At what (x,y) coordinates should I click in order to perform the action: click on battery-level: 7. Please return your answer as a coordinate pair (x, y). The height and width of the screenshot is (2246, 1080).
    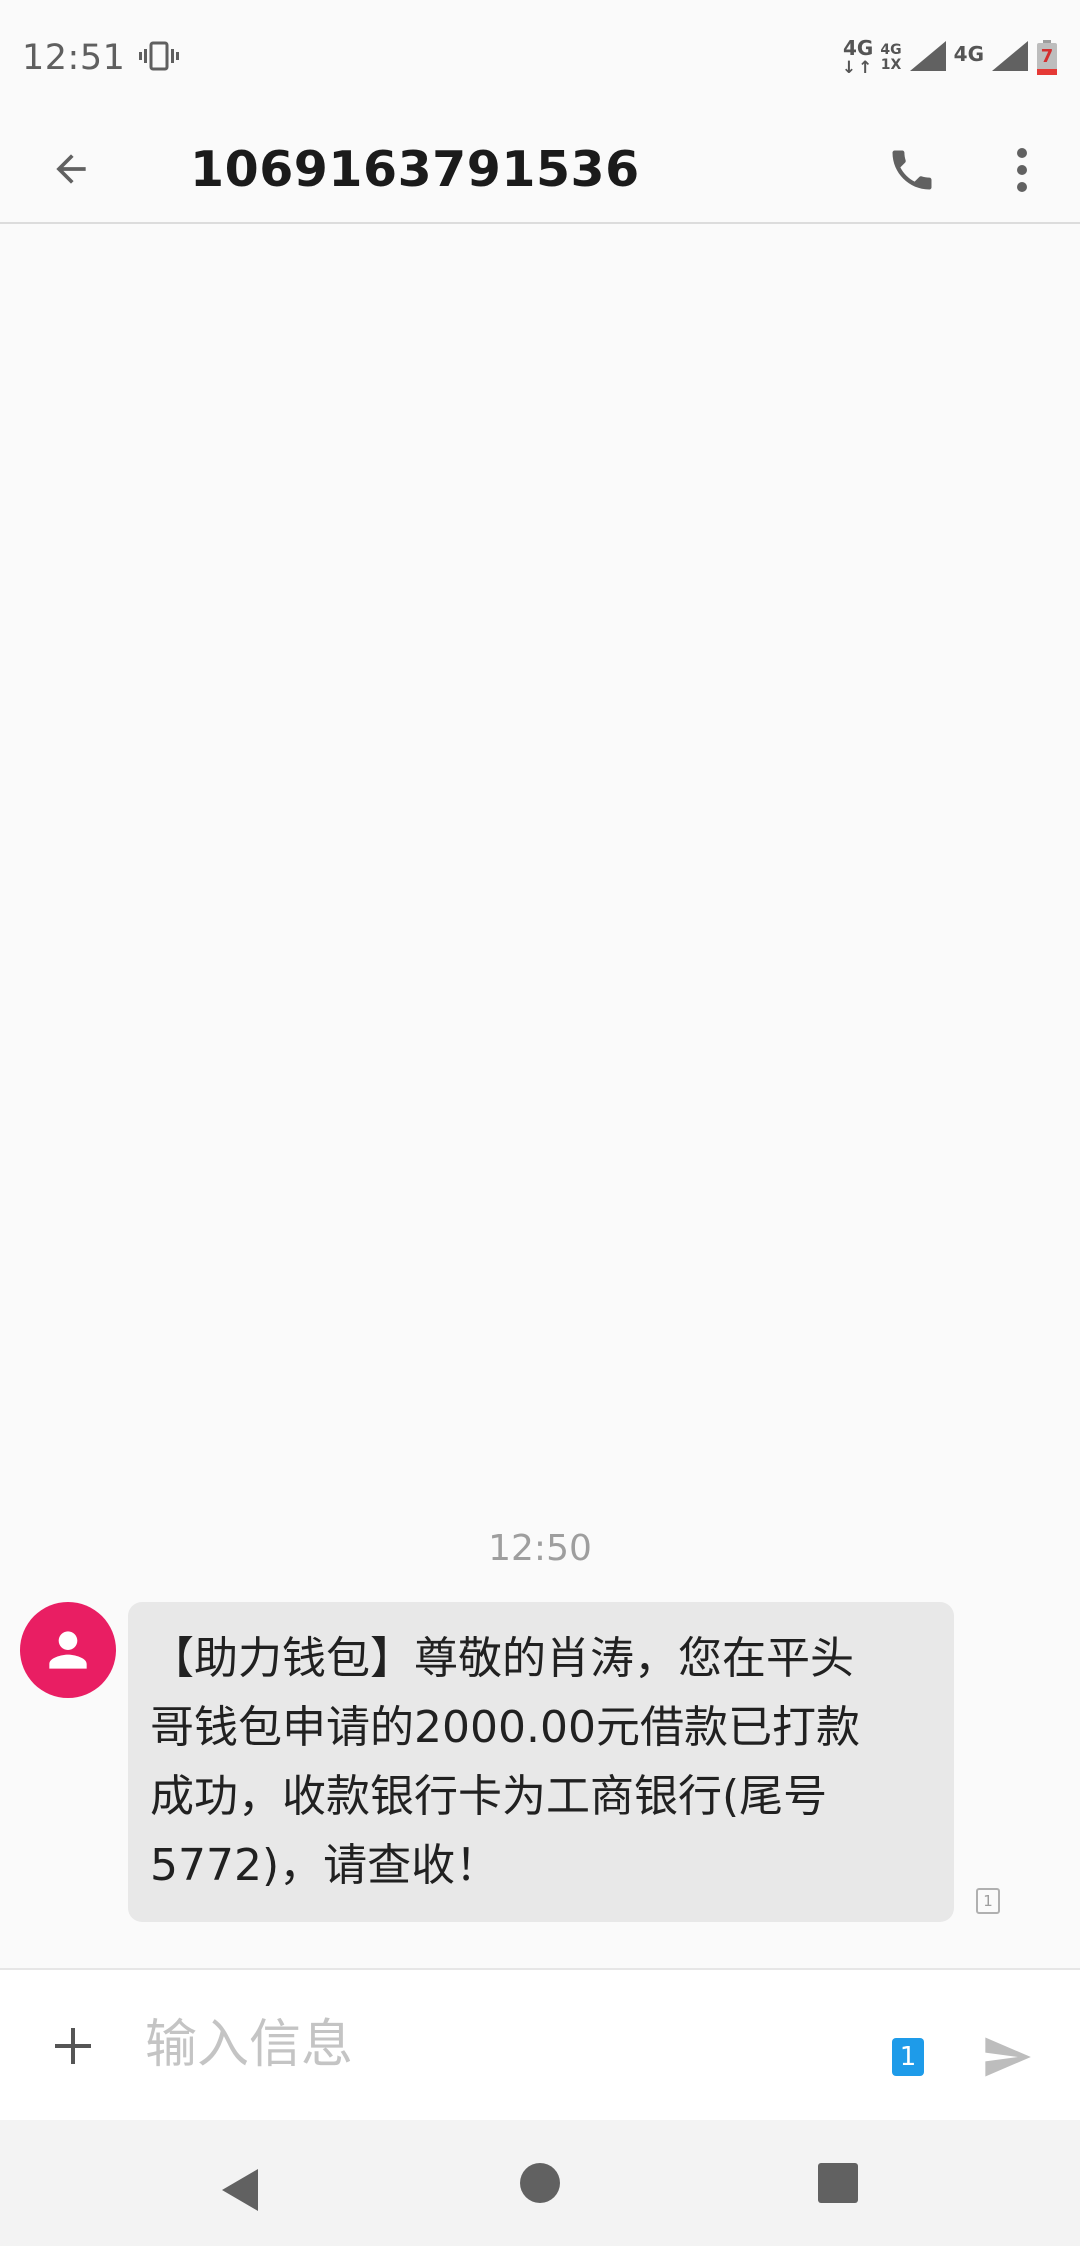
    Looking at the image, I should click on (1047, 56).